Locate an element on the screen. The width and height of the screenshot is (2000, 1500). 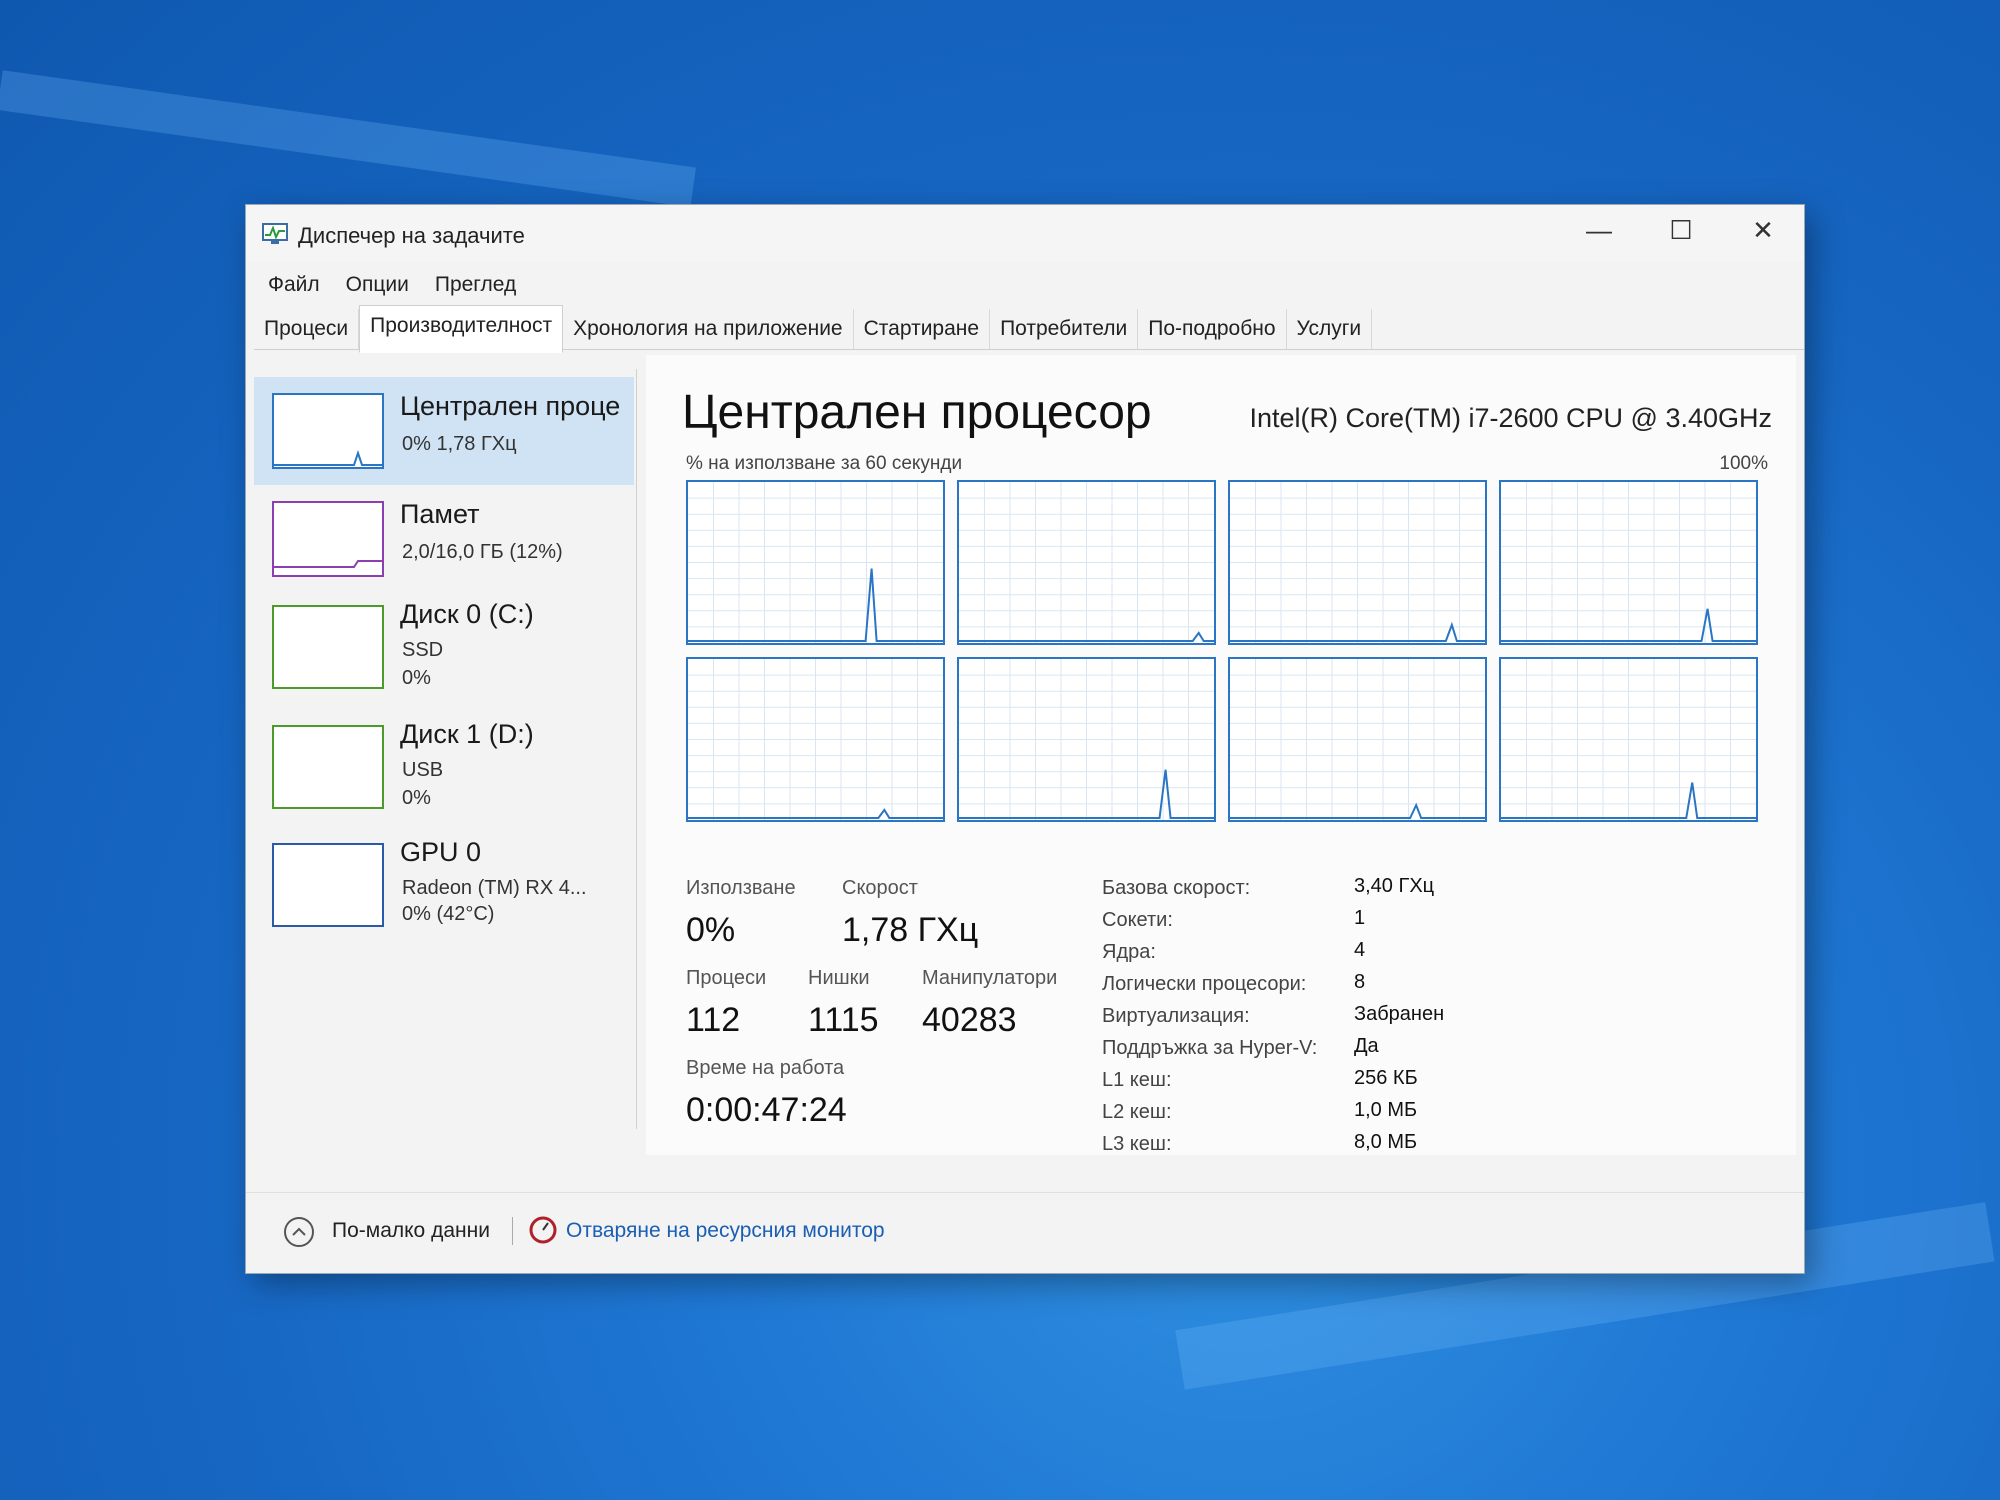
threads-label: Нишки is located at coordinates (839, 978).